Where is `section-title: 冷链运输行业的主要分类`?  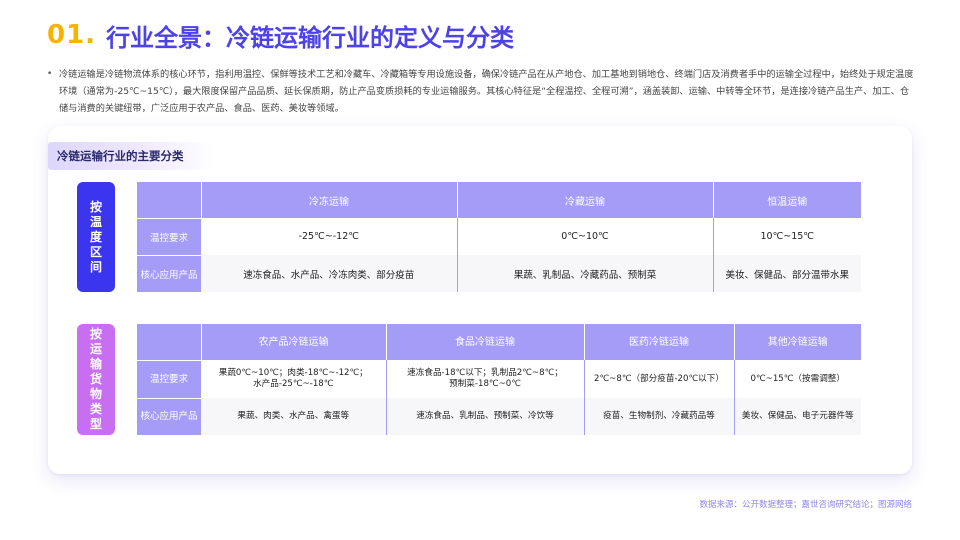
section-title: 冷链运输行业的主要分类 is located at coordinates (132, 156).